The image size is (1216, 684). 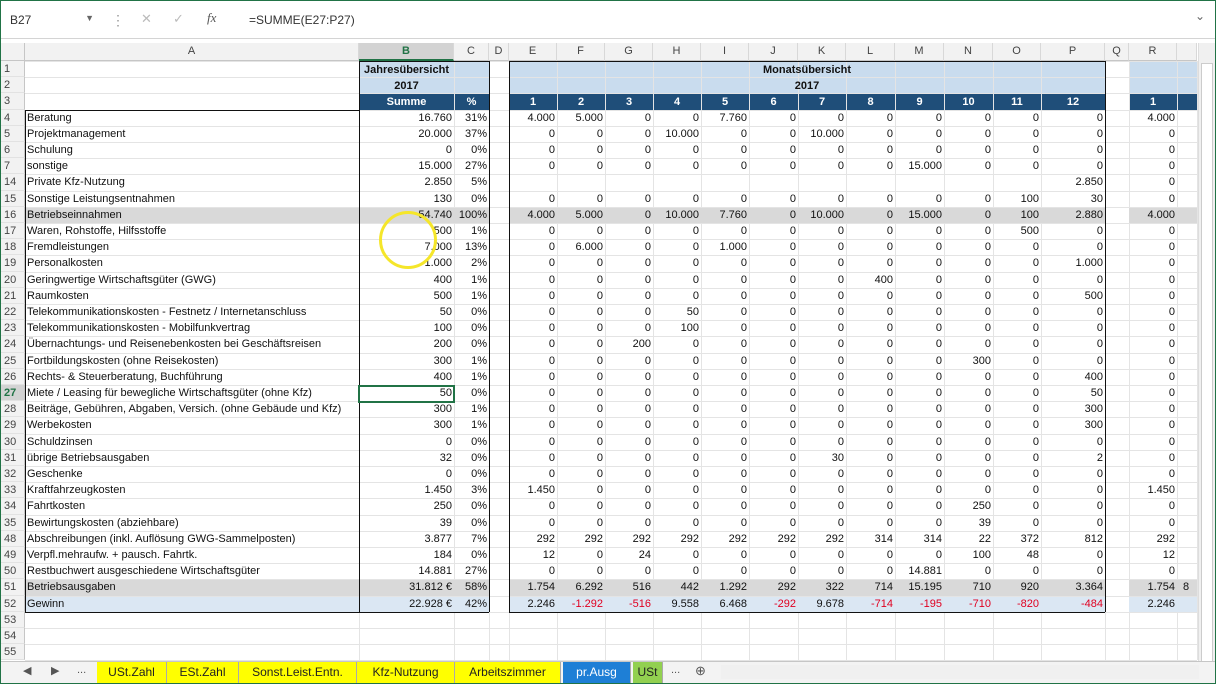 What do you see at coordinates (677, 588) in the screenshot?
I see `month-cell: 442` at bounding box center [677, 588].